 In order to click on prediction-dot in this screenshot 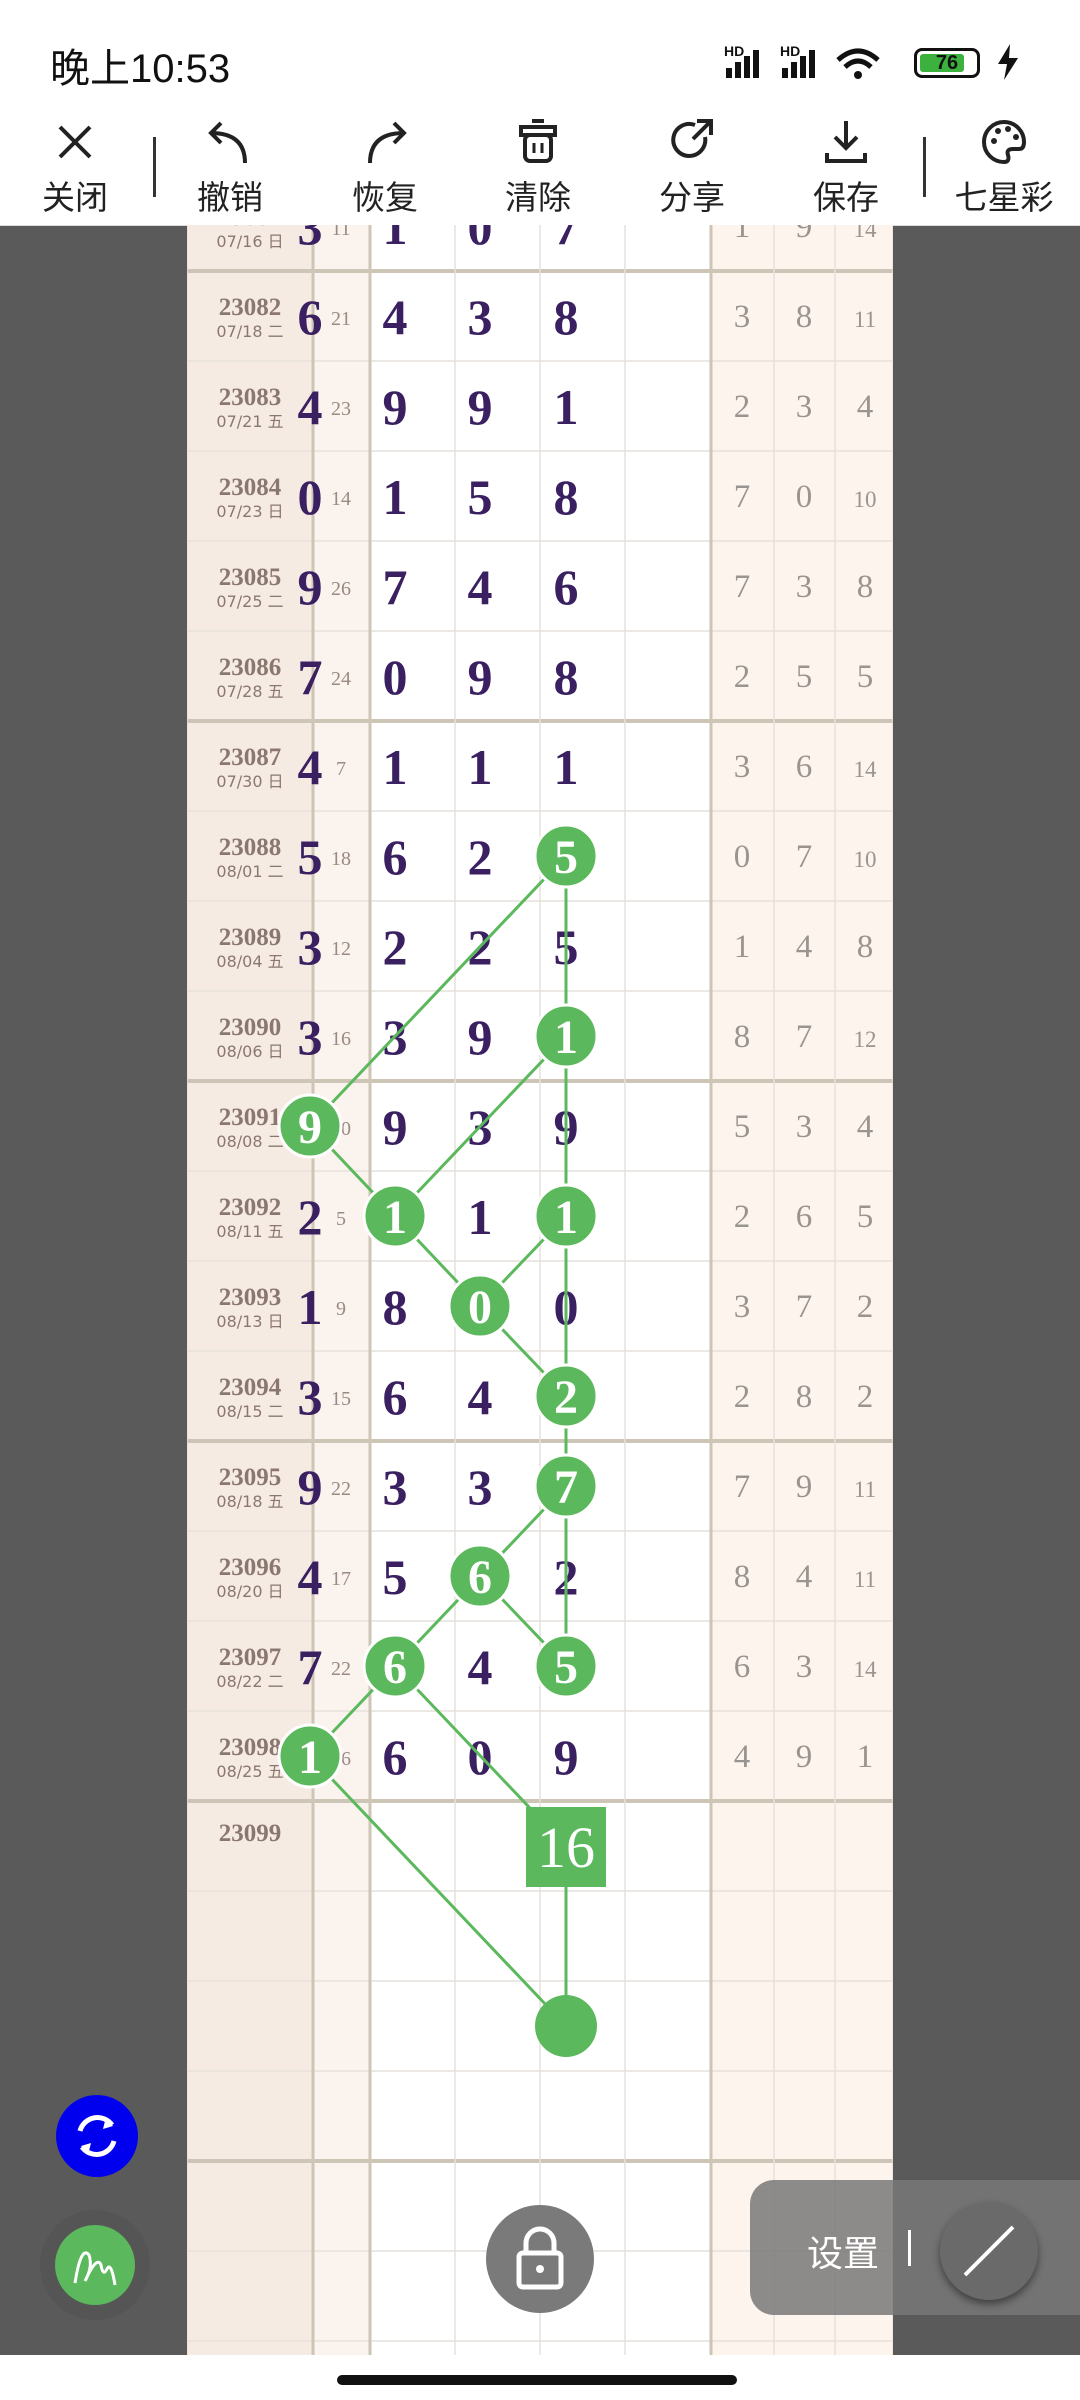, I will do `click(566, 2026)`.